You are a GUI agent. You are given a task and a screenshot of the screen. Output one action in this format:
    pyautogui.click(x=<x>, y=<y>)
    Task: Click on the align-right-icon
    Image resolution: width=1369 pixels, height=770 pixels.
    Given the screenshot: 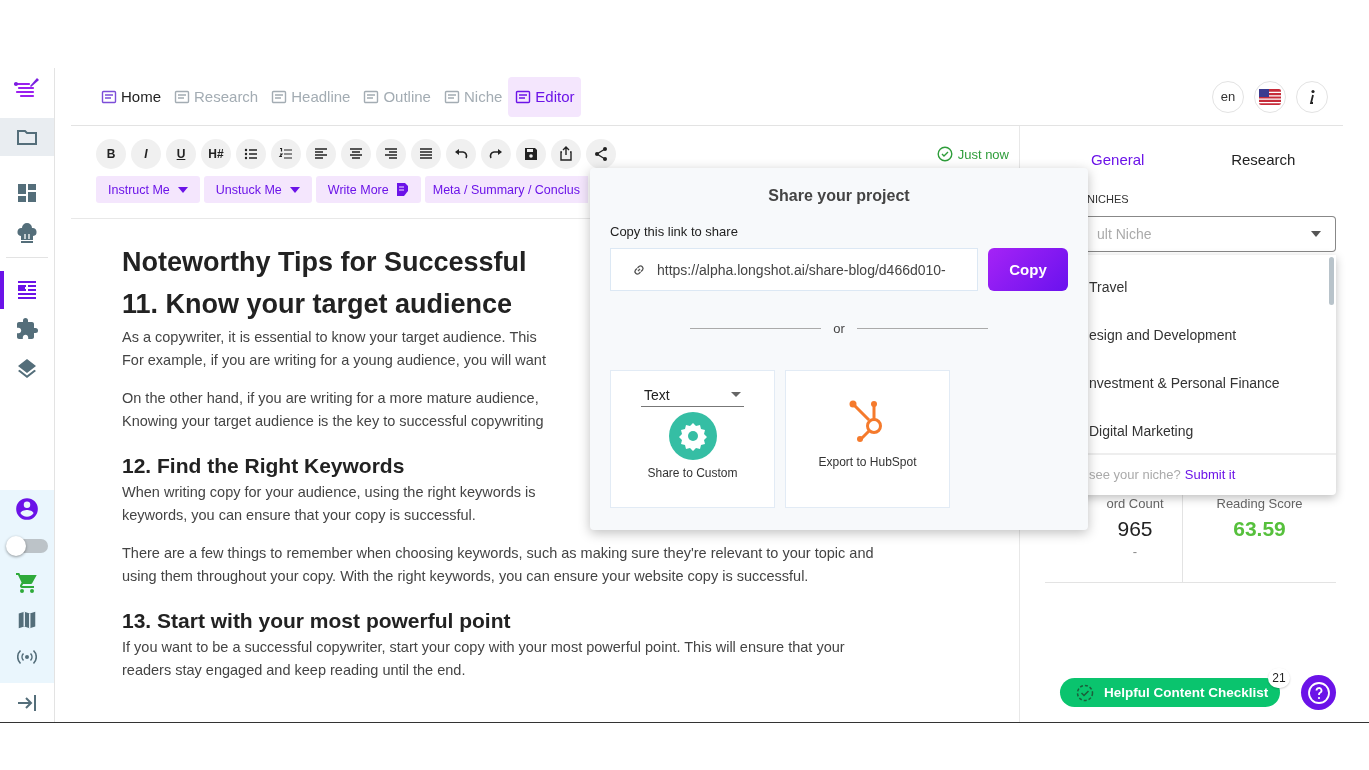 What is the action you would take?
    pyautogui.click(x=391, y=154)
    